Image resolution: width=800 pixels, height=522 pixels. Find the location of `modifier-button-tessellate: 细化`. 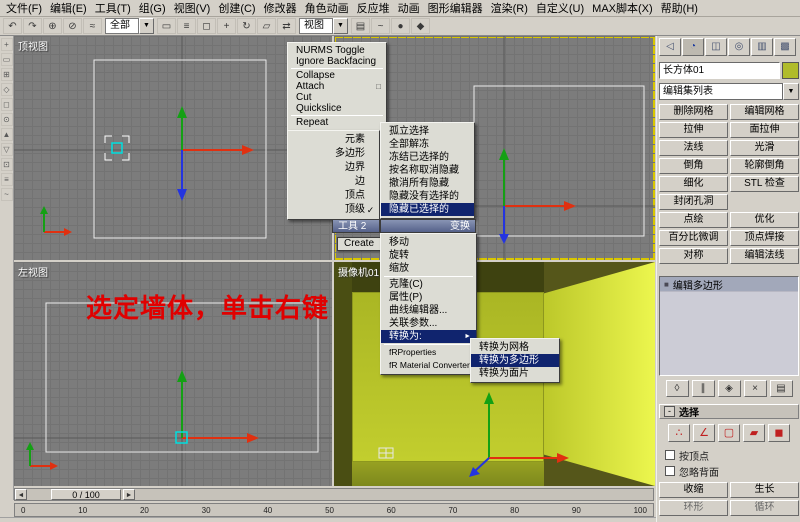

modifier-button-tessellate: 细化 is located at coordinates (693, 184).